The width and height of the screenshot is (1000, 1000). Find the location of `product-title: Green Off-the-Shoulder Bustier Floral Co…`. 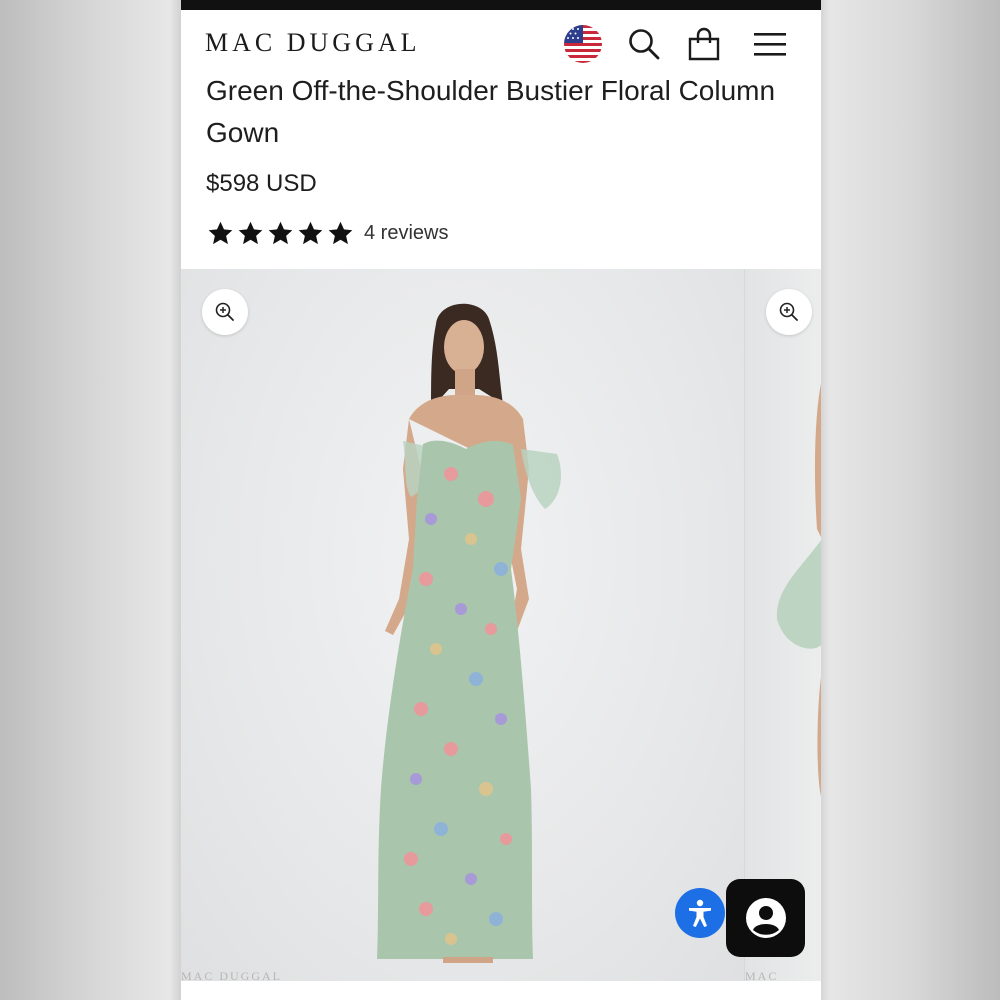

product-title: Green Off-the-Shoulder Bustier Floral Co… is located at coordinates (491, 111).